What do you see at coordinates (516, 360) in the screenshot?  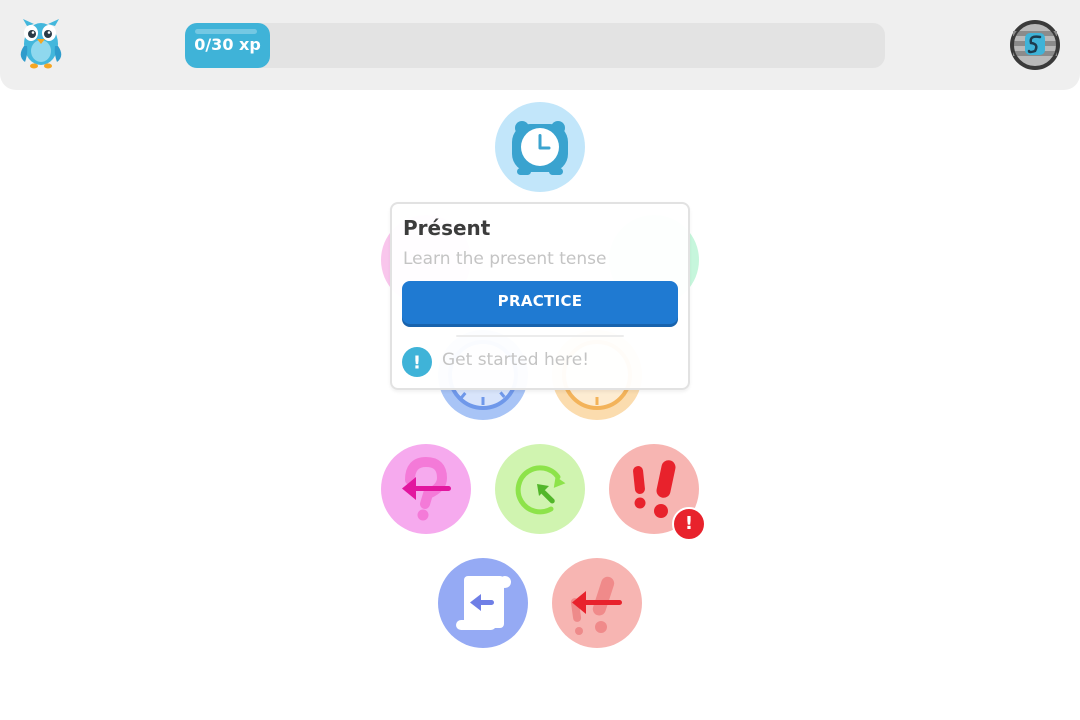 I see `tip-text: Get started here!` at bounding box center [516, 360].